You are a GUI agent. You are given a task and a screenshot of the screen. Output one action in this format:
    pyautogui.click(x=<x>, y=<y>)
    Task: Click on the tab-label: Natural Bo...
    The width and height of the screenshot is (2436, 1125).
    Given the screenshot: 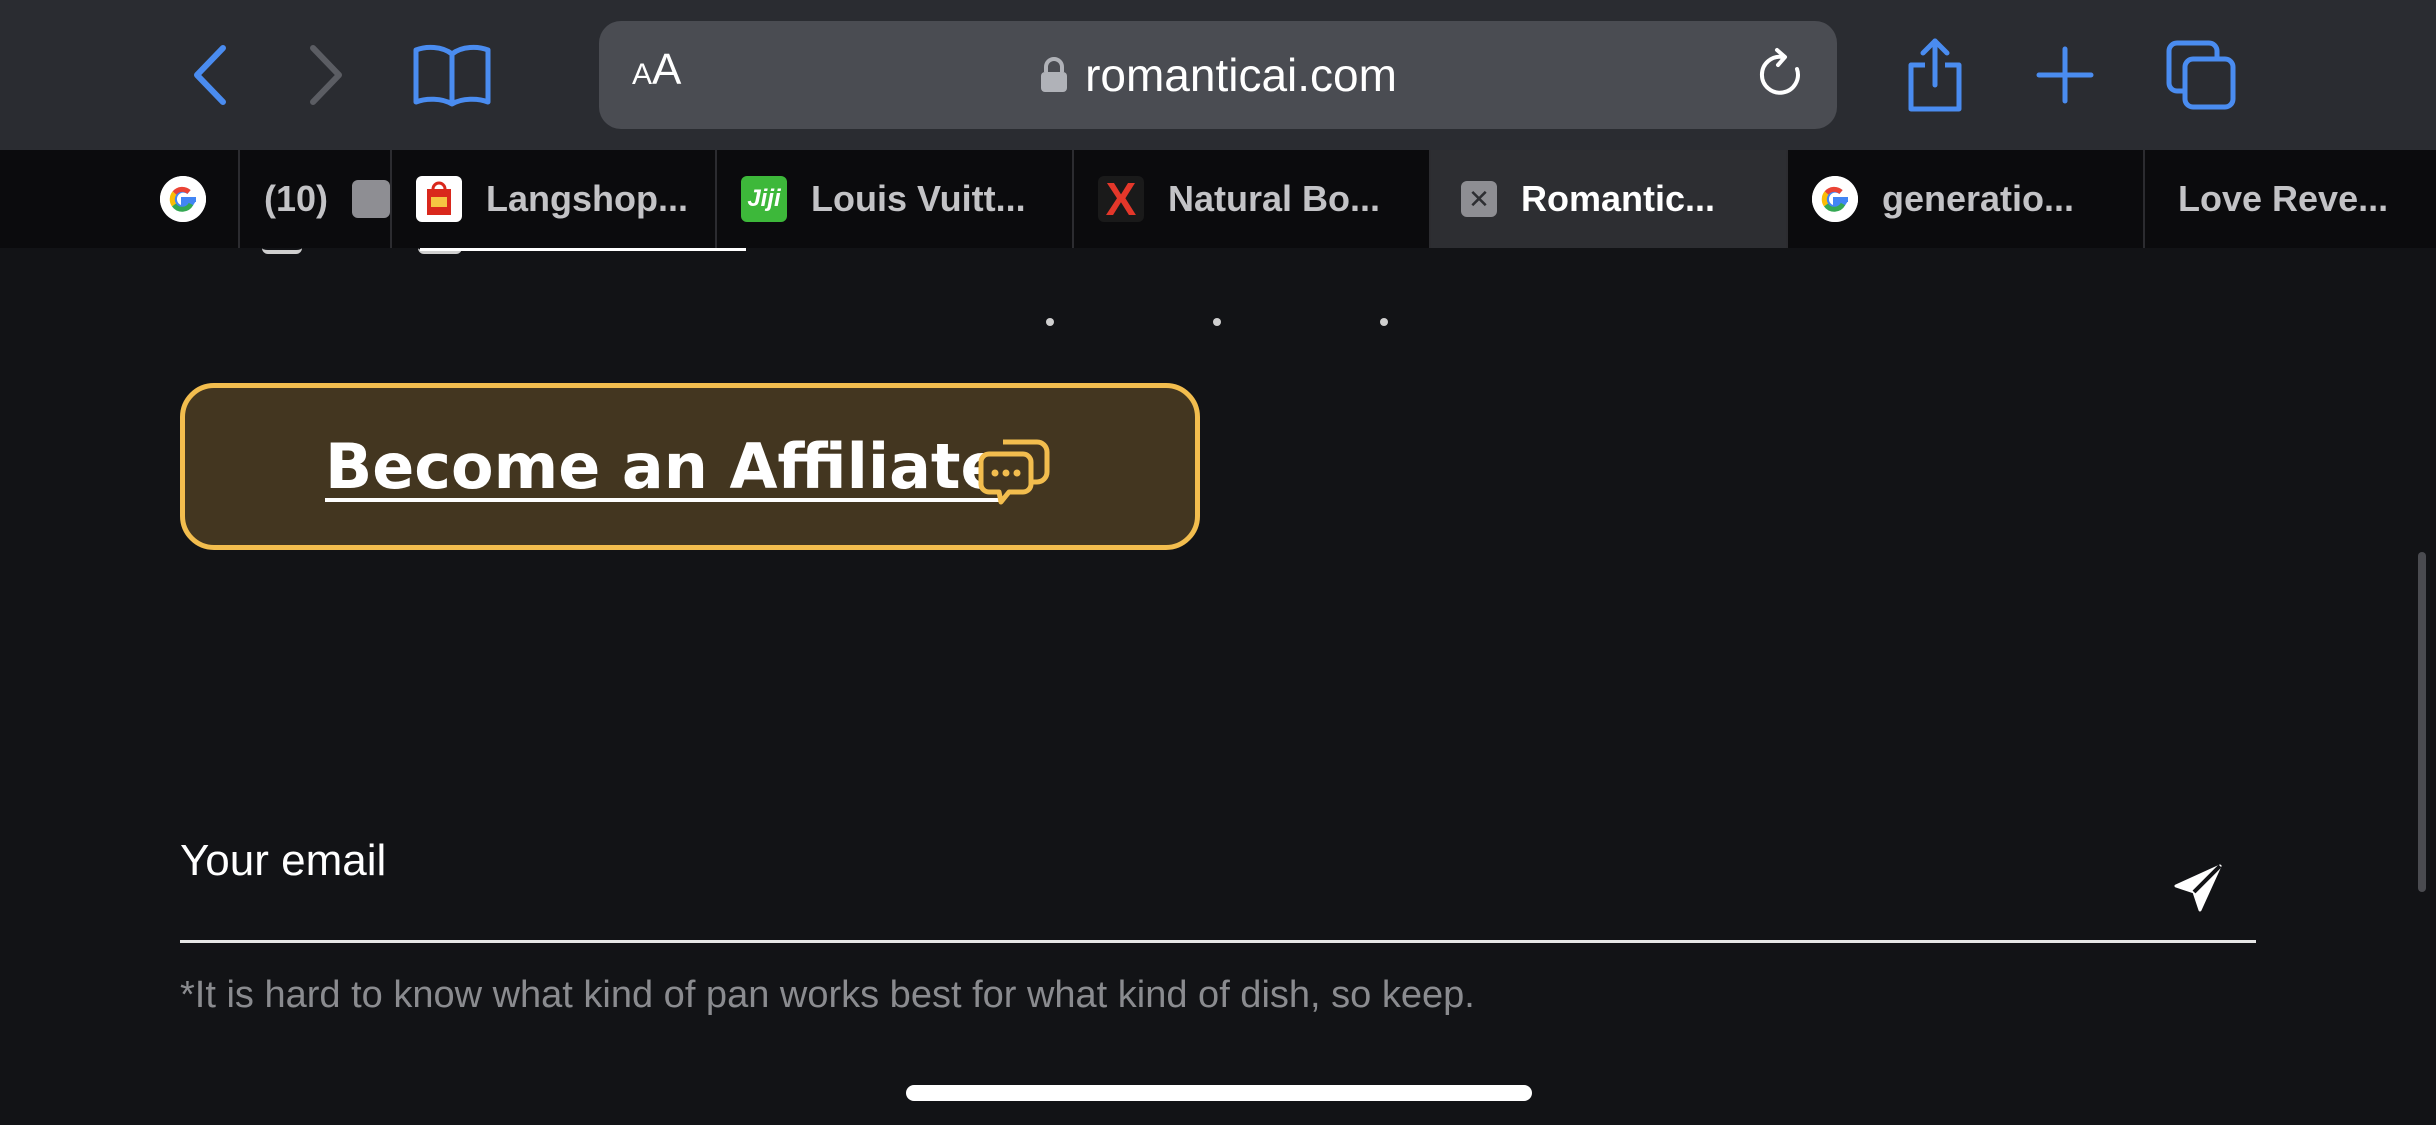 What is the action you would take?
    pyautogui.click(x=1274, y=198)
    